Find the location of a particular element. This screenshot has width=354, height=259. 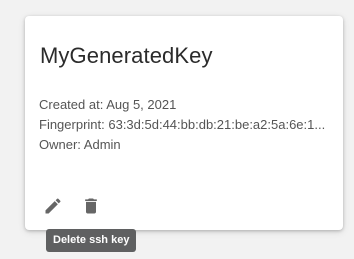

edit-key-button is located at coordinates (53, 206).